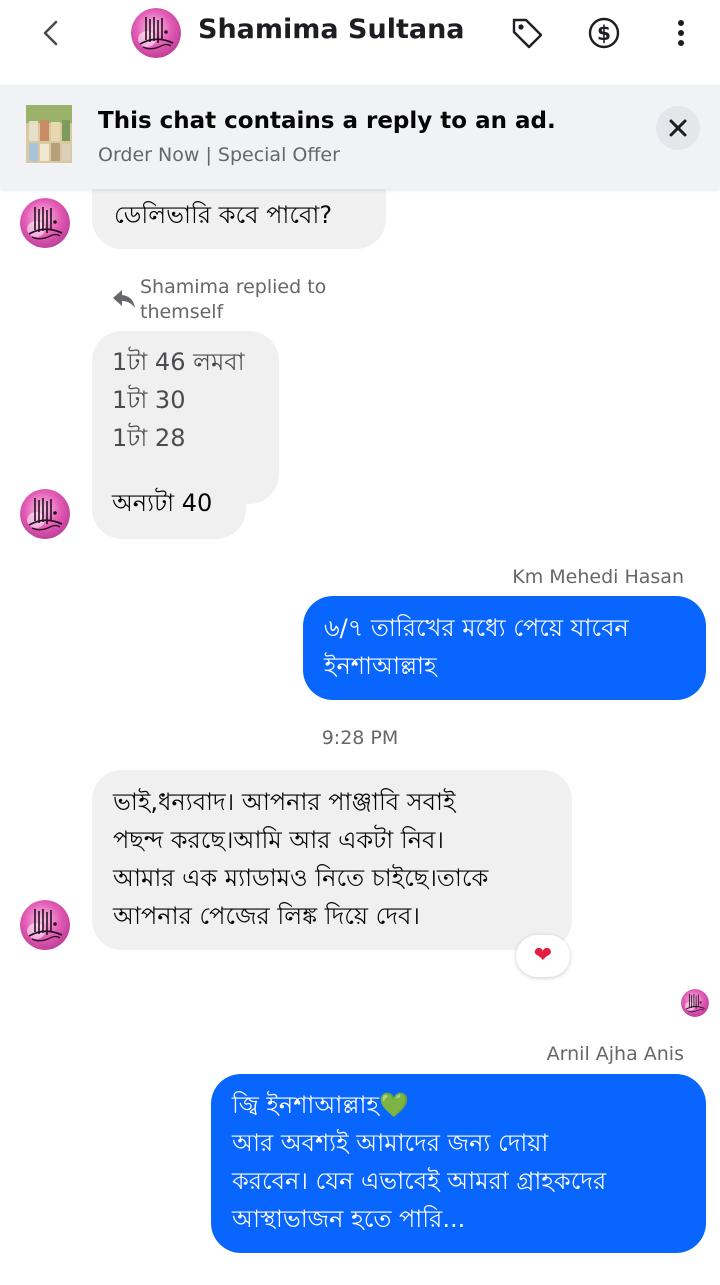  I want to click on close-banner-button, so click(678, 128).